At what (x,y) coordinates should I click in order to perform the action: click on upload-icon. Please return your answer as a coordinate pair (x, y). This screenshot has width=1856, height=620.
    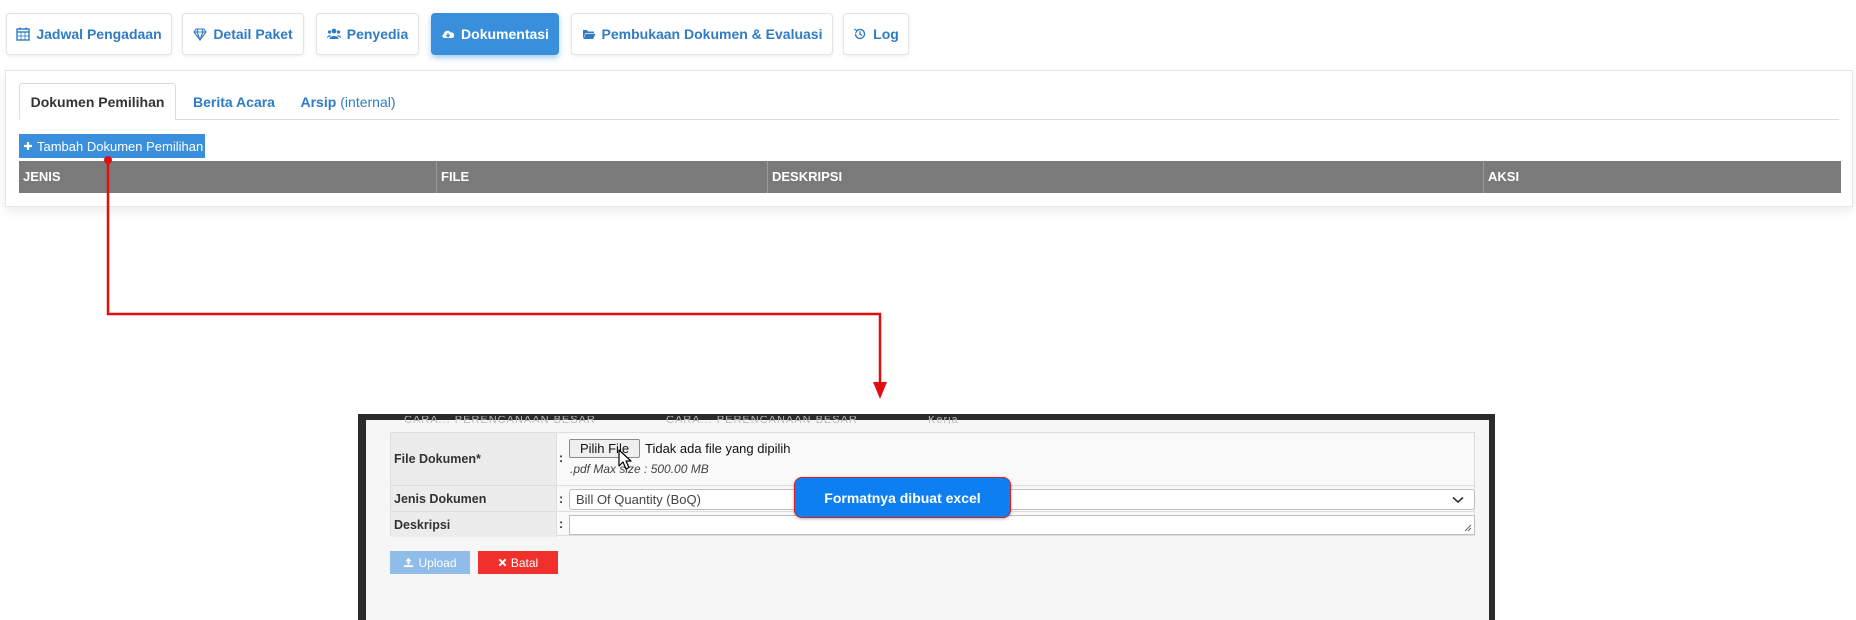
    Looking at the image, I should click on (409, 562).